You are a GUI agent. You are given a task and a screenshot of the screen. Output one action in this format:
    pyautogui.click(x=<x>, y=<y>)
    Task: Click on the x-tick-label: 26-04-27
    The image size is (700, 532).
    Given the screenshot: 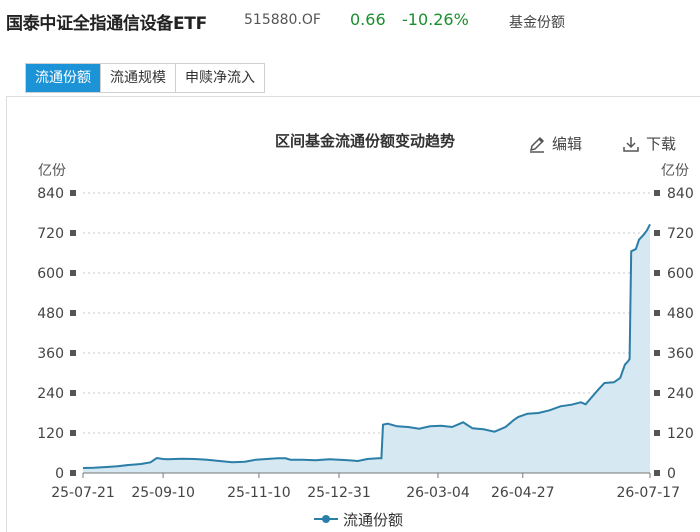 What is the action you would take?
    pyautogui.click(x=523, y=493)
    